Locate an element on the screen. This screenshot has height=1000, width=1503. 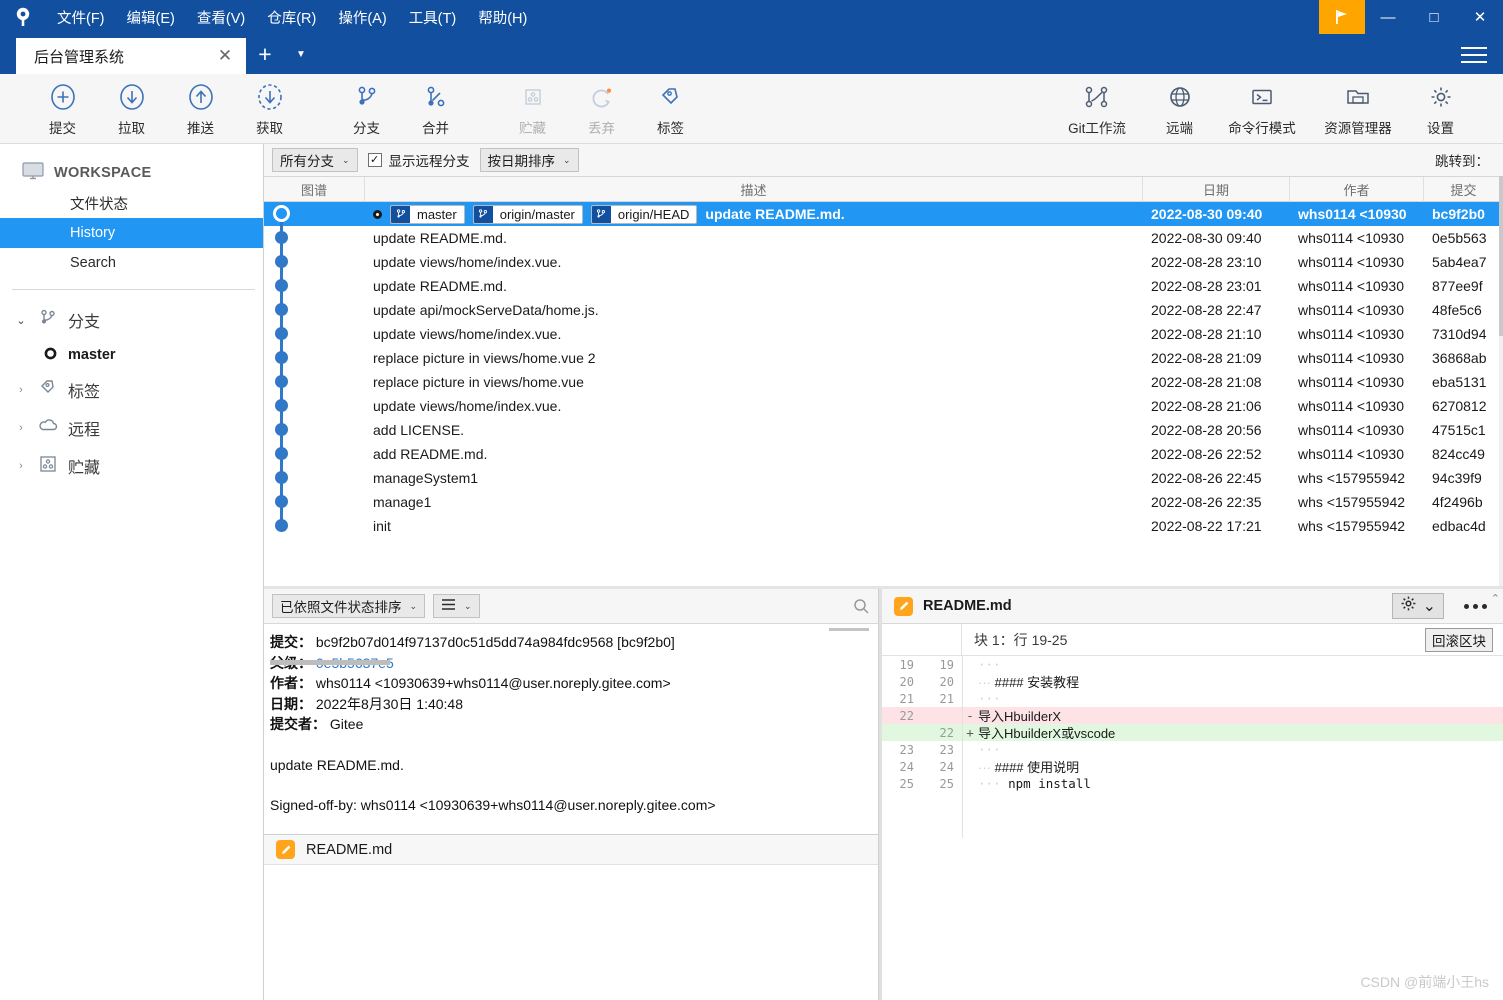
sidebar-branch-label: master is located at coordinates (92, 355).